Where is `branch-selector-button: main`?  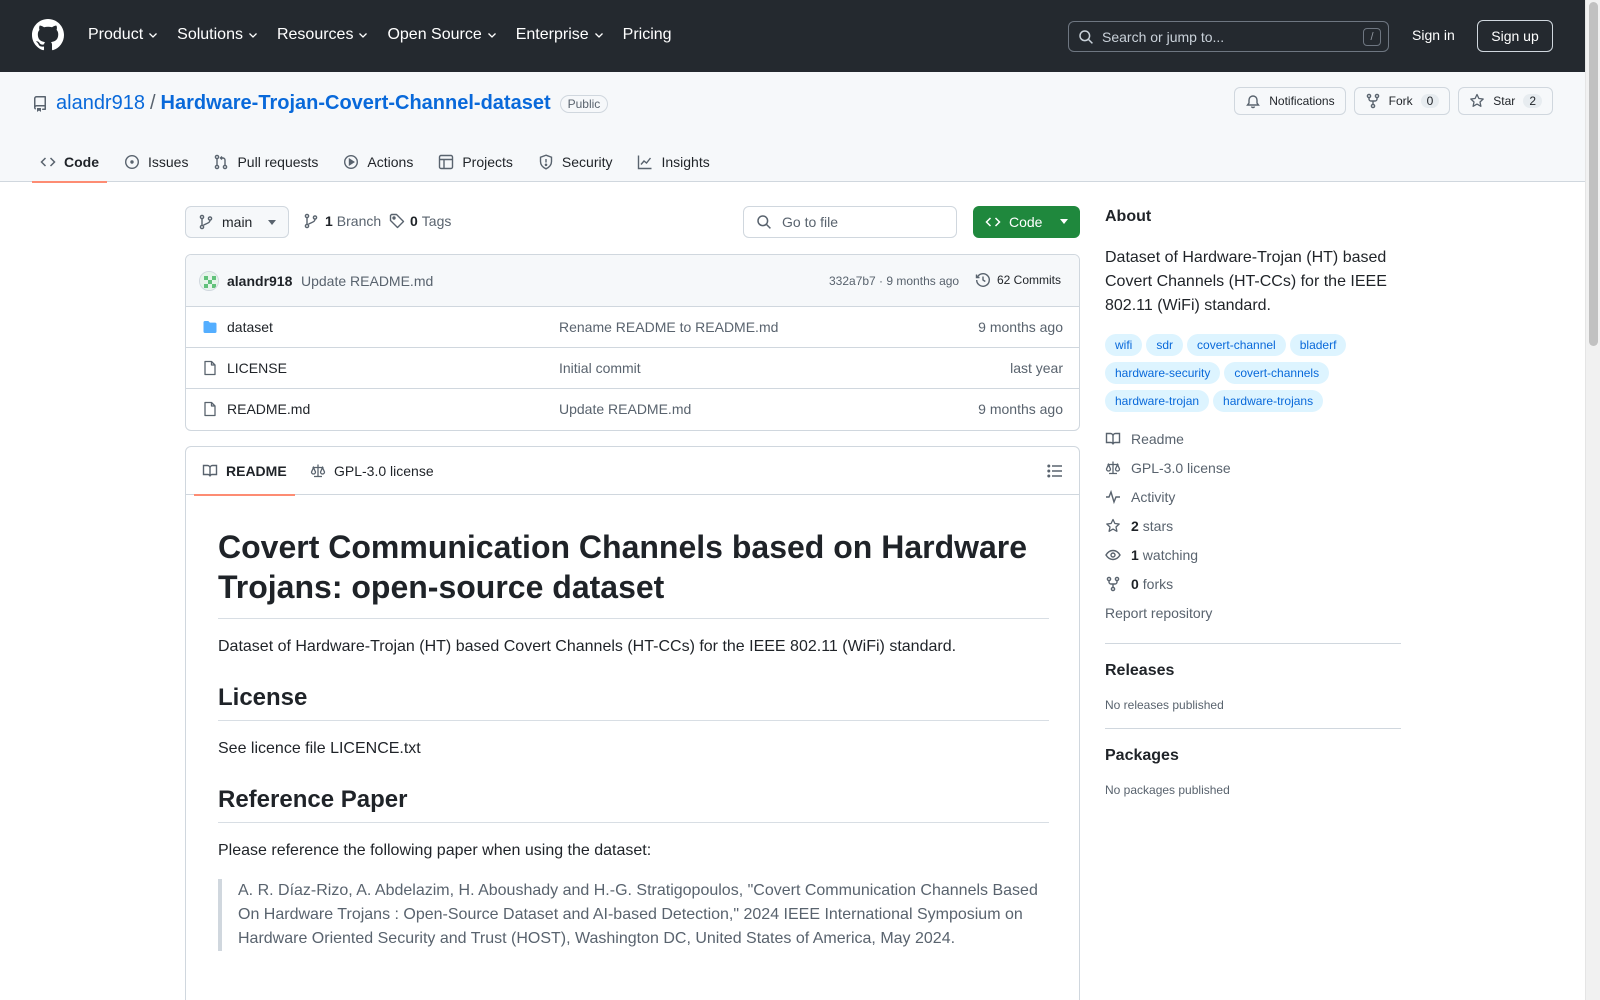
branch-selector-button: main is located at coordinates (237, 222).